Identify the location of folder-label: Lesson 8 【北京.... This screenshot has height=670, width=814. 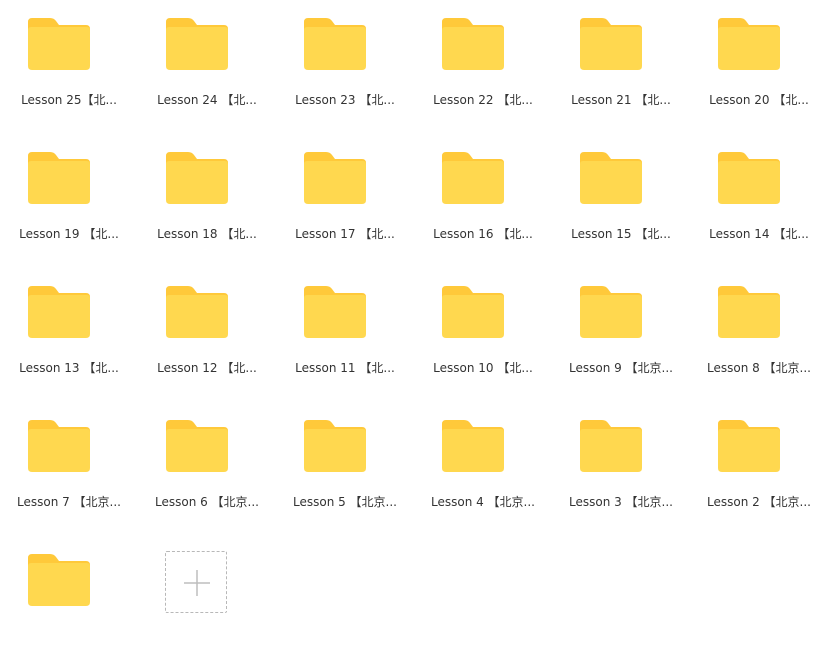
(759, 368).